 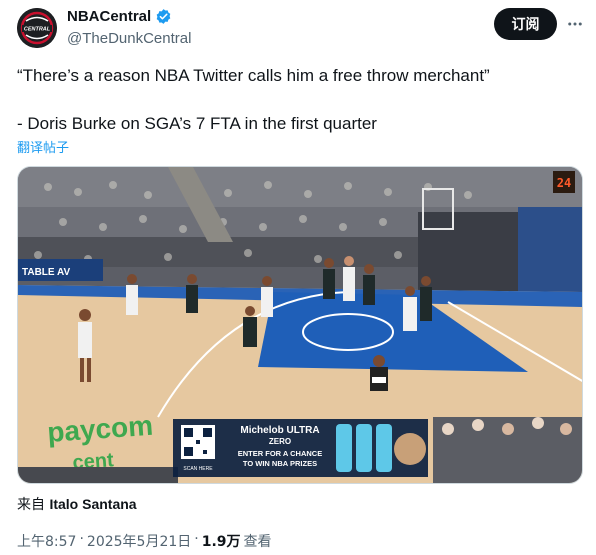 I want to click on source-name-link: Italo Santana, so click(x=92, y=504).